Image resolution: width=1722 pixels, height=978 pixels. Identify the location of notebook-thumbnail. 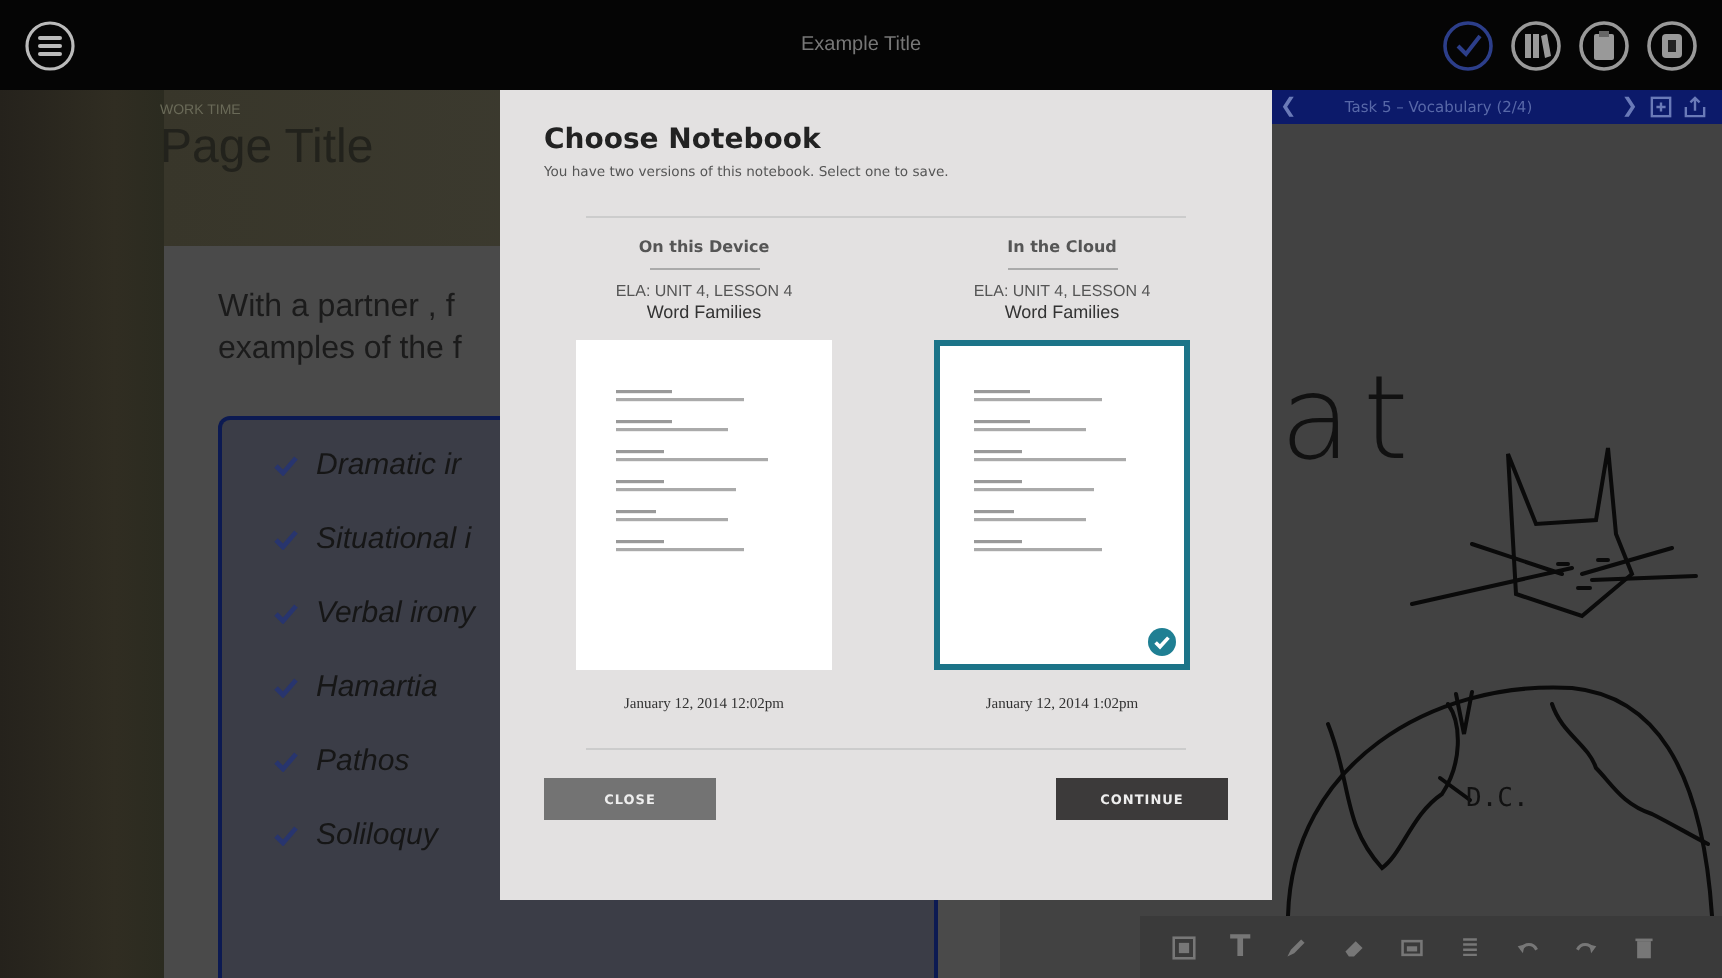
(1062, 505).